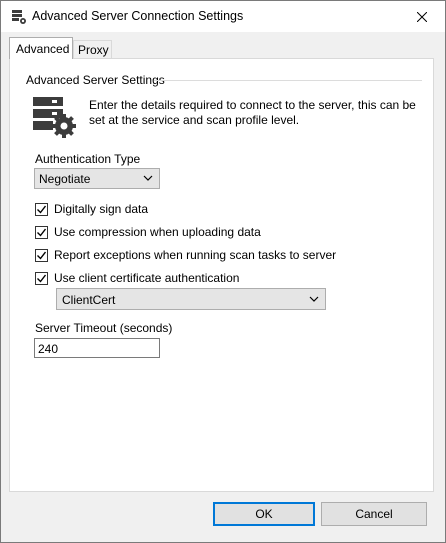 This screenshot has width=446, height=543. I want to click on title-bar: Advanced Server Connection Settings, so click(223, 16).